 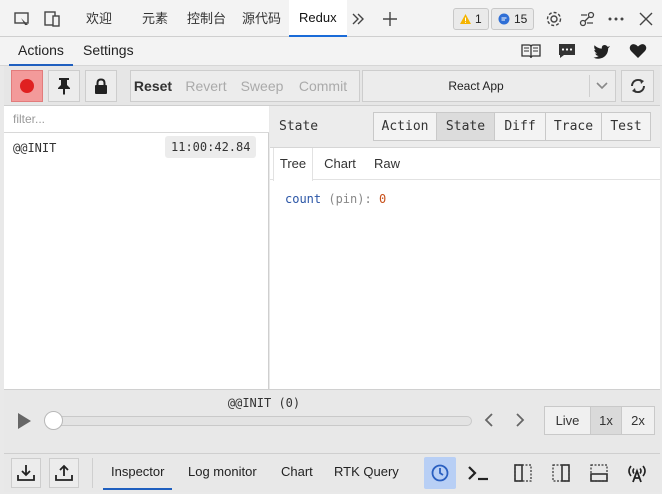 I want to click on pin-button, so click(x=64, y=86).